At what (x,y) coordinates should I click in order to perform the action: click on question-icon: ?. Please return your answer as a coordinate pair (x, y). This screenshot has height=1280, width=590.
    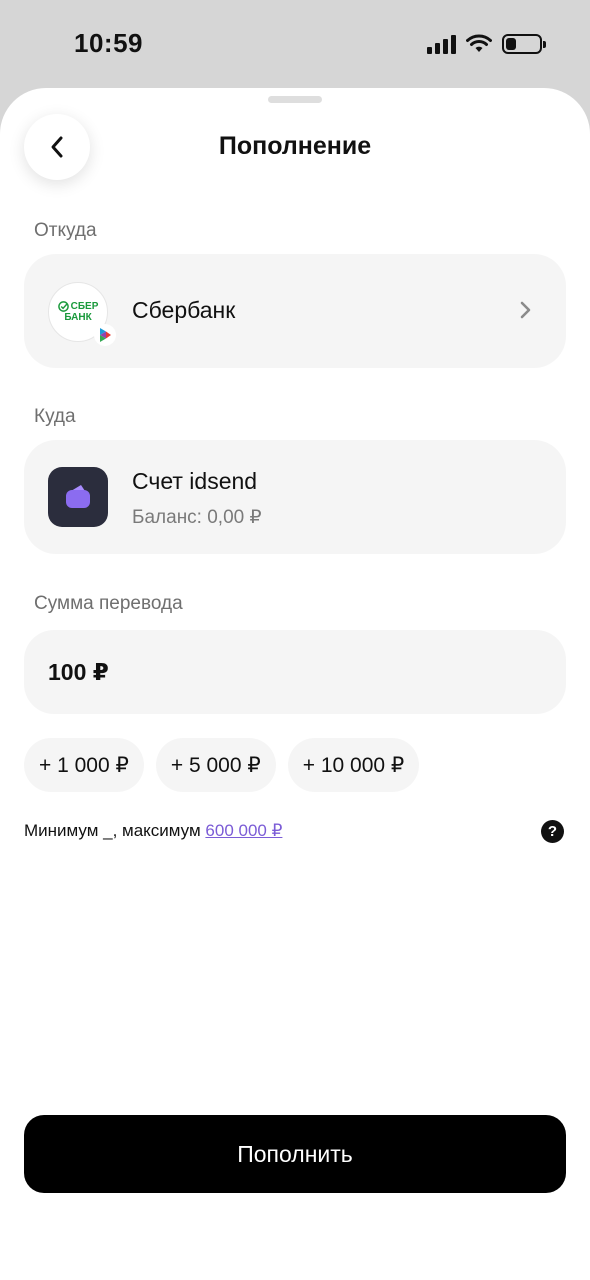
    Looking at the image, I should click on (552, 831).